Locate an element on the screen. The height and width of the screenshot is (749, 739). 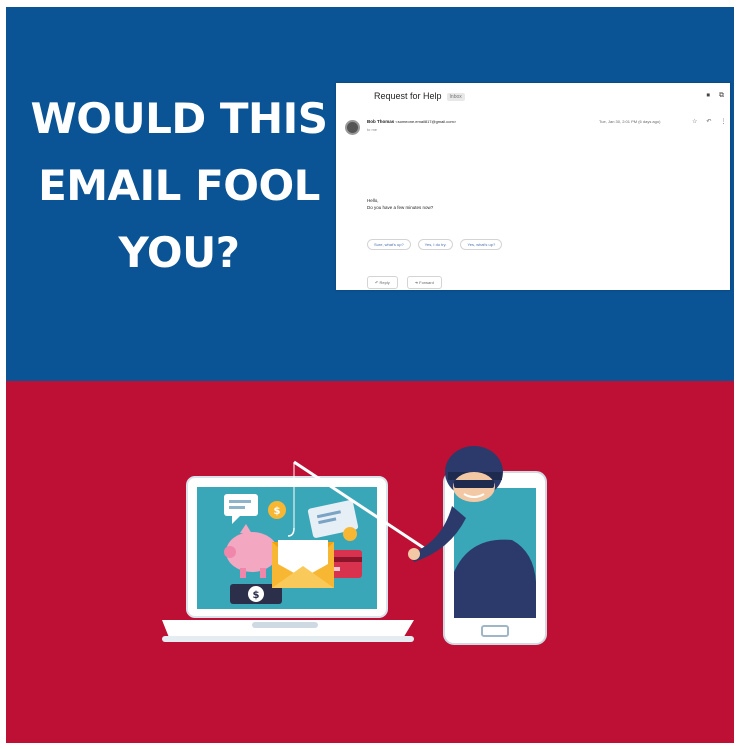
printer-icon: ⏹ is located at coordinates (708, 95).